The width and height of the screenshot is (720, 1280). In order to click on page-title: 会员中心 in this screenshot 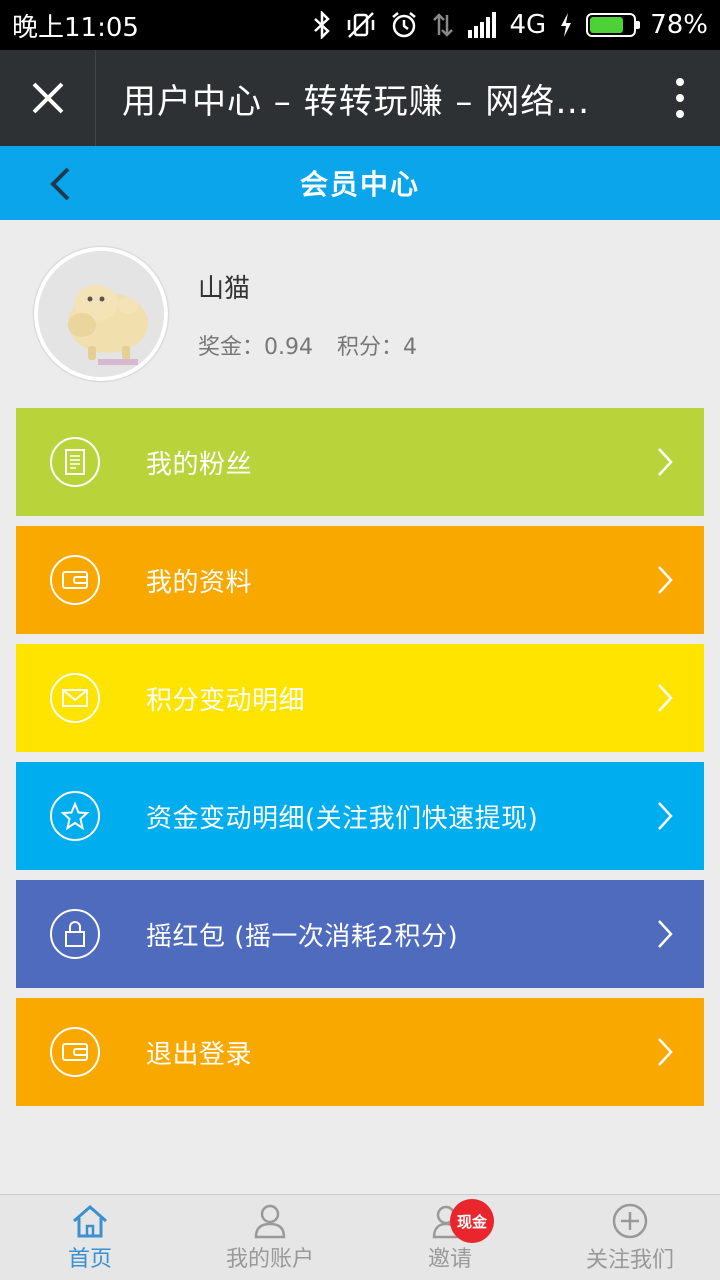, I will do `click(359, 184)`.